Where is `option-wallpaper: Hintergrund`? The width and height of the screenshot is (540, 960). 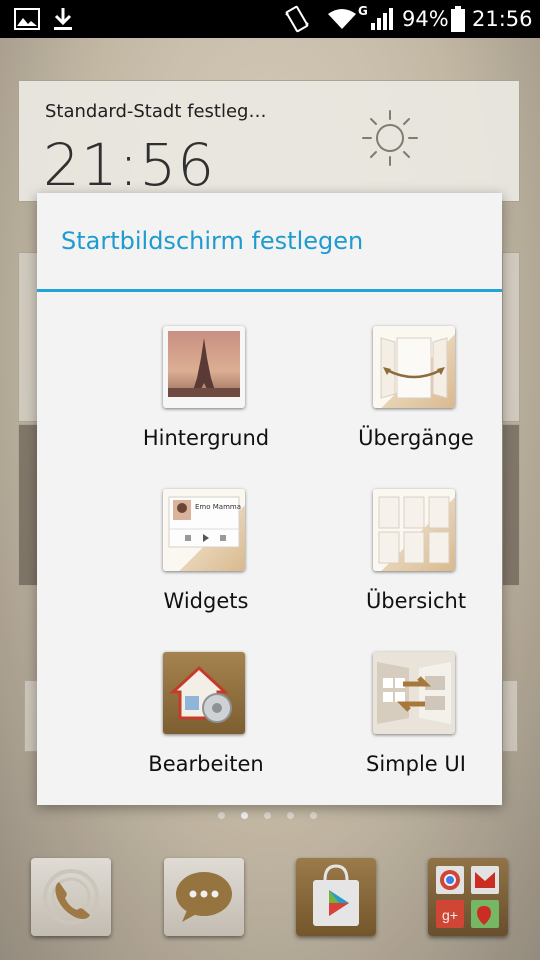
option-wallpaper: Hintergrund is located at coordinates (206, 396).